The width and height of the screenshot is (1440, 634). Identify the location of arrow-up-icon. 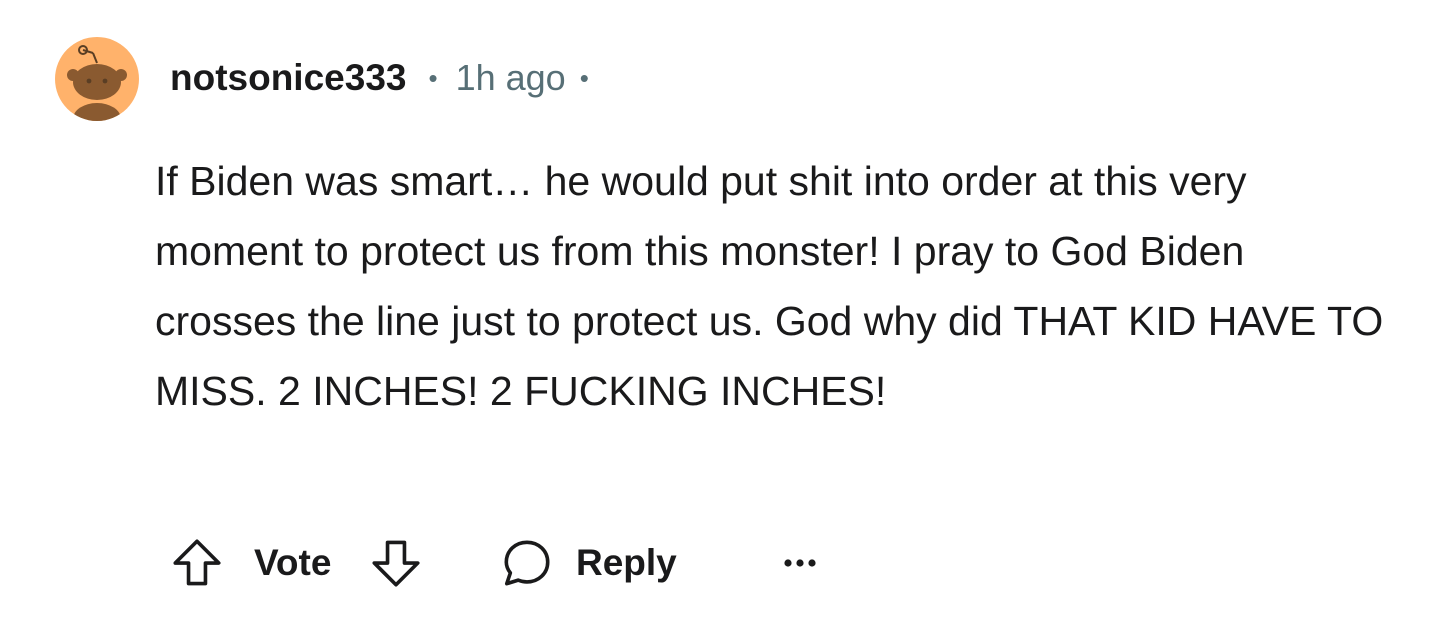
(197, 562).